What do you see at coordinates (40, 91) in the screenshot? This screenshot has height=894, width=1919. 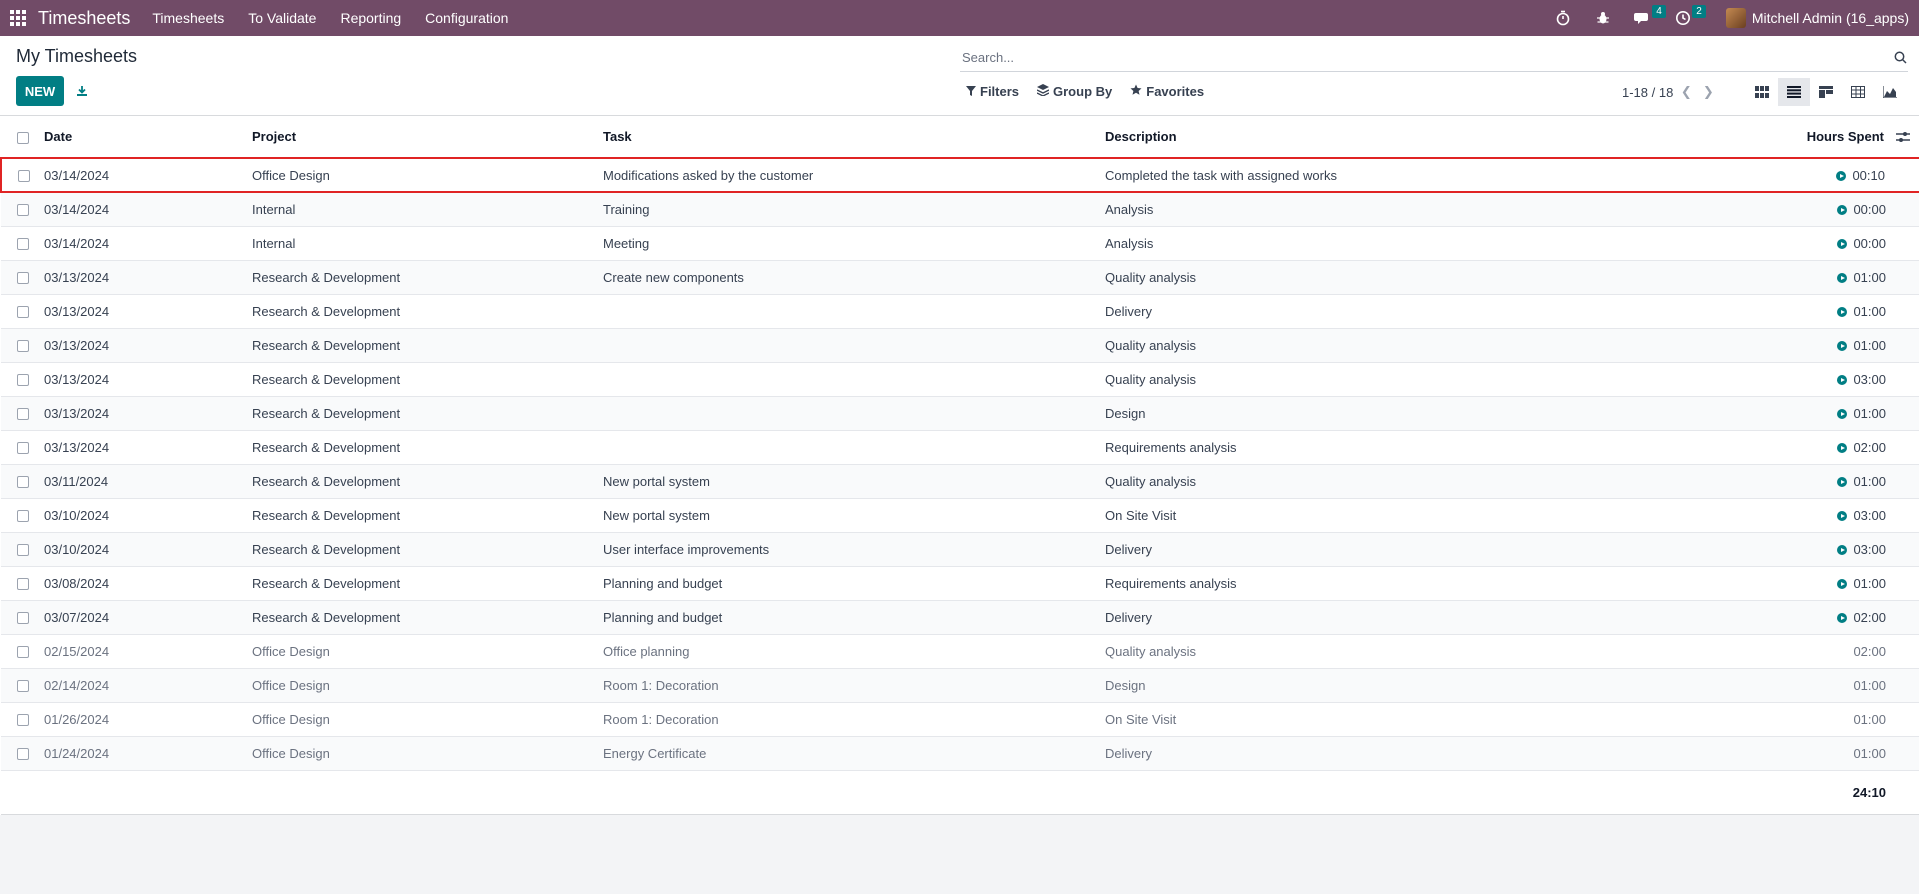 I see `new-button: NEW` at bounding box center [40, 91].